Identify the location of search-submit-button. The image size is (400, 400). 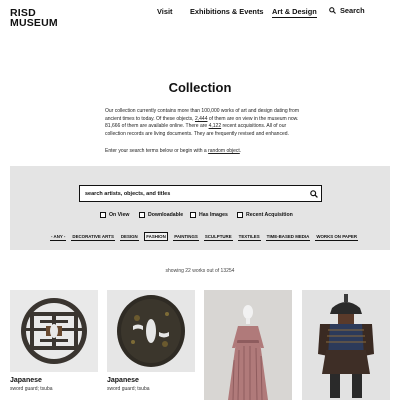
(313, 193).